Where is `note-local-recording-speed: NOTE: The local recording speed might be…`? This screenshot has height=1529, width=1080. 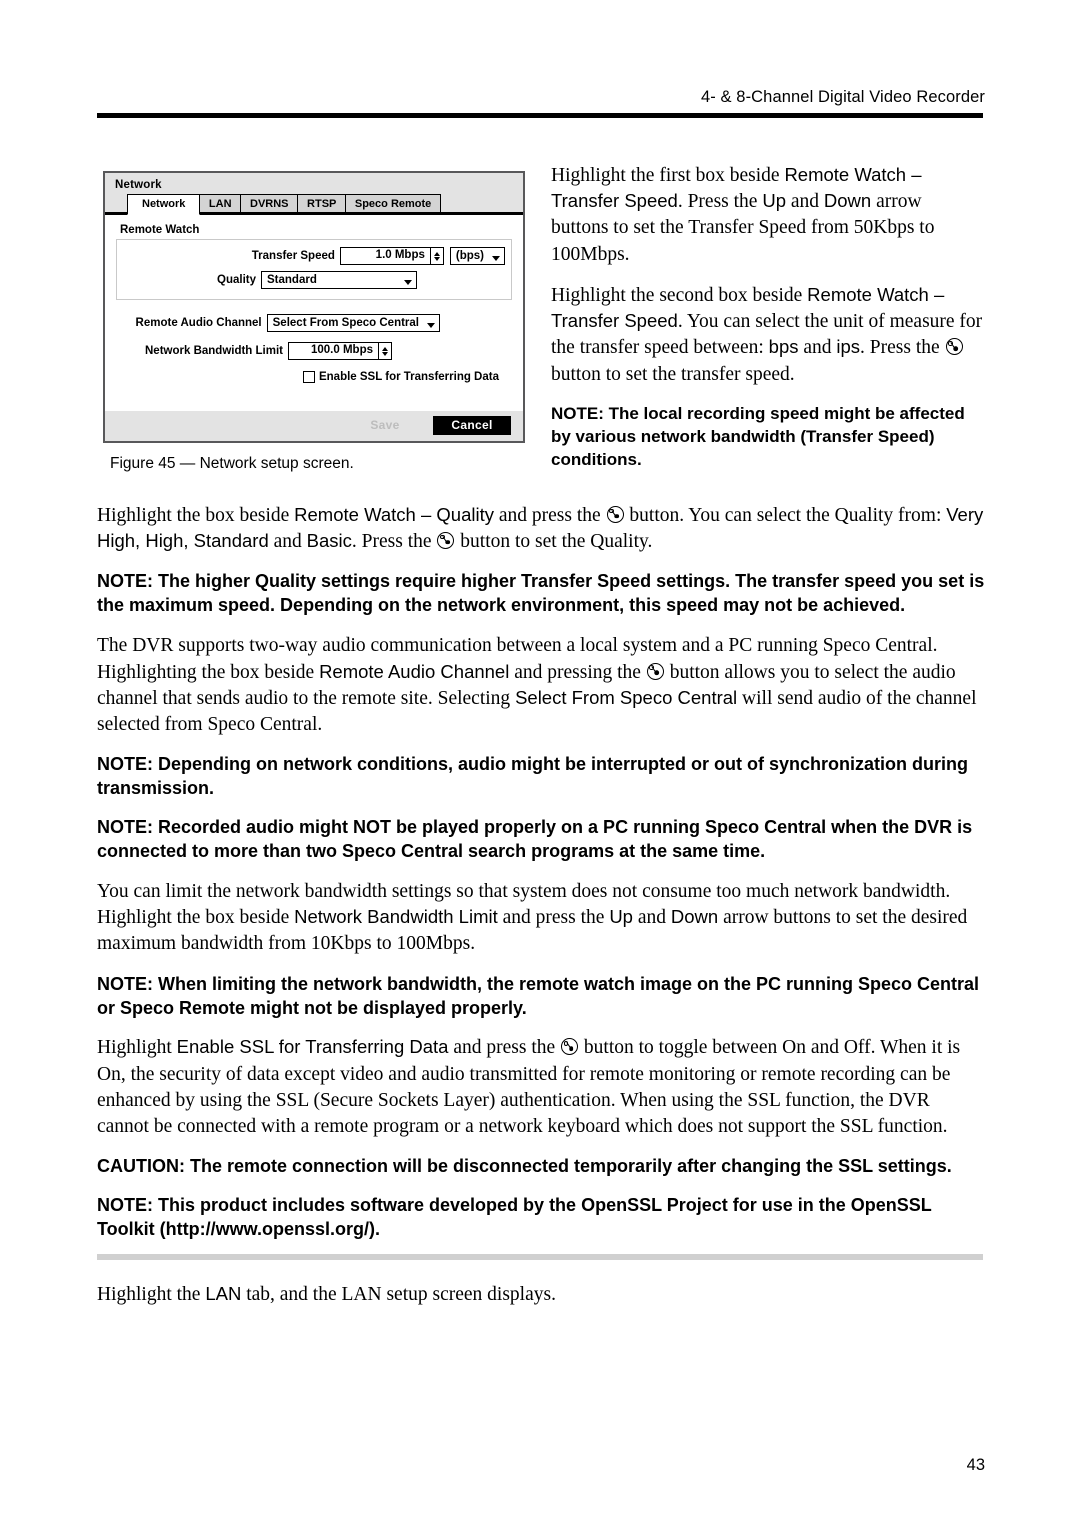 note-local-recording-speed: NOTE: The local recording speed might be… is located at coordinates (758, 436).